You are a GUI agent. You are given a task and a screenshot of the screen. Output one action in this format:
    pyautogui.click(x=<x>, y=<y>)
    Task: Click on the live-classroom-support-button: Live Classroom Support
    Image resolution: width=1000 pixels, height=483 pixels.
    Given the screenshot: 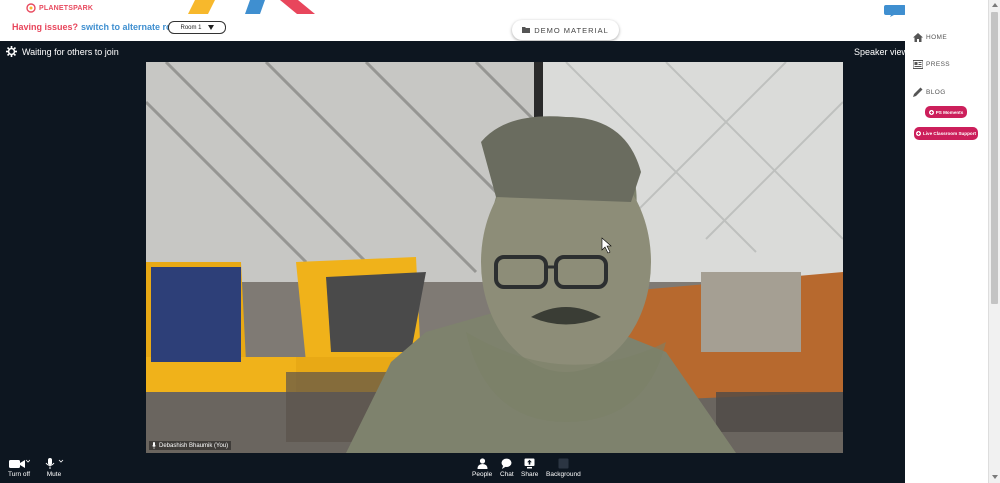 What is the action you would take?
    pyautogui.click(x=946, y=133)
    